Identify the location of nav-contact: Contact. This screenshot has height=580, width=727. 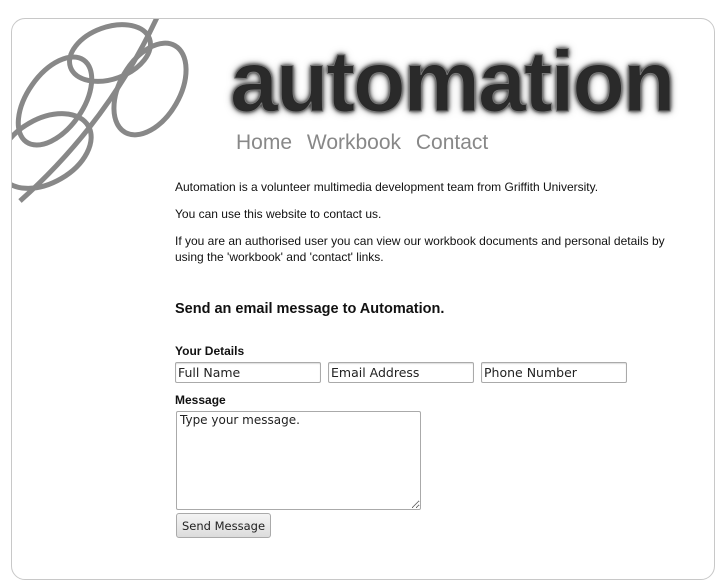
(452, 142).